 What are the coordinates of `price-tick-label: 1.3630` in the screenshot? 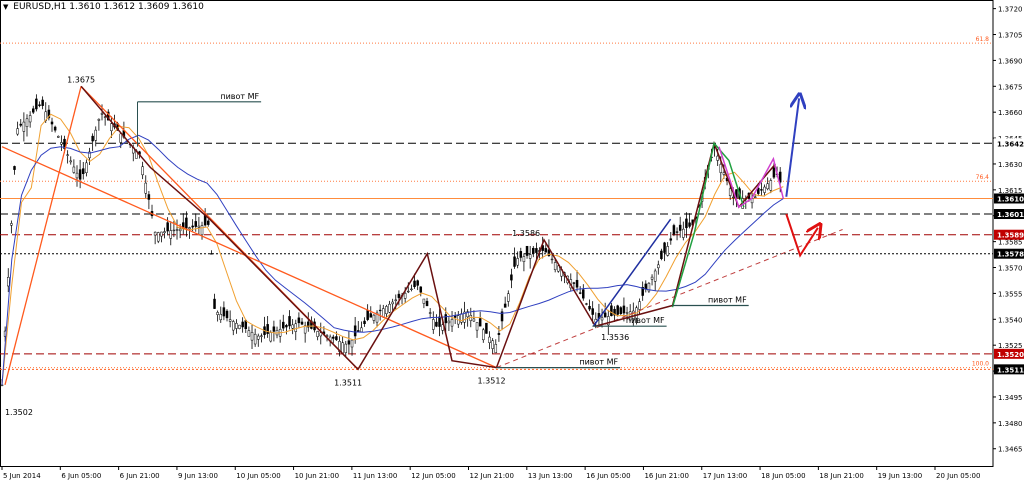 It's located at (1010, 165).